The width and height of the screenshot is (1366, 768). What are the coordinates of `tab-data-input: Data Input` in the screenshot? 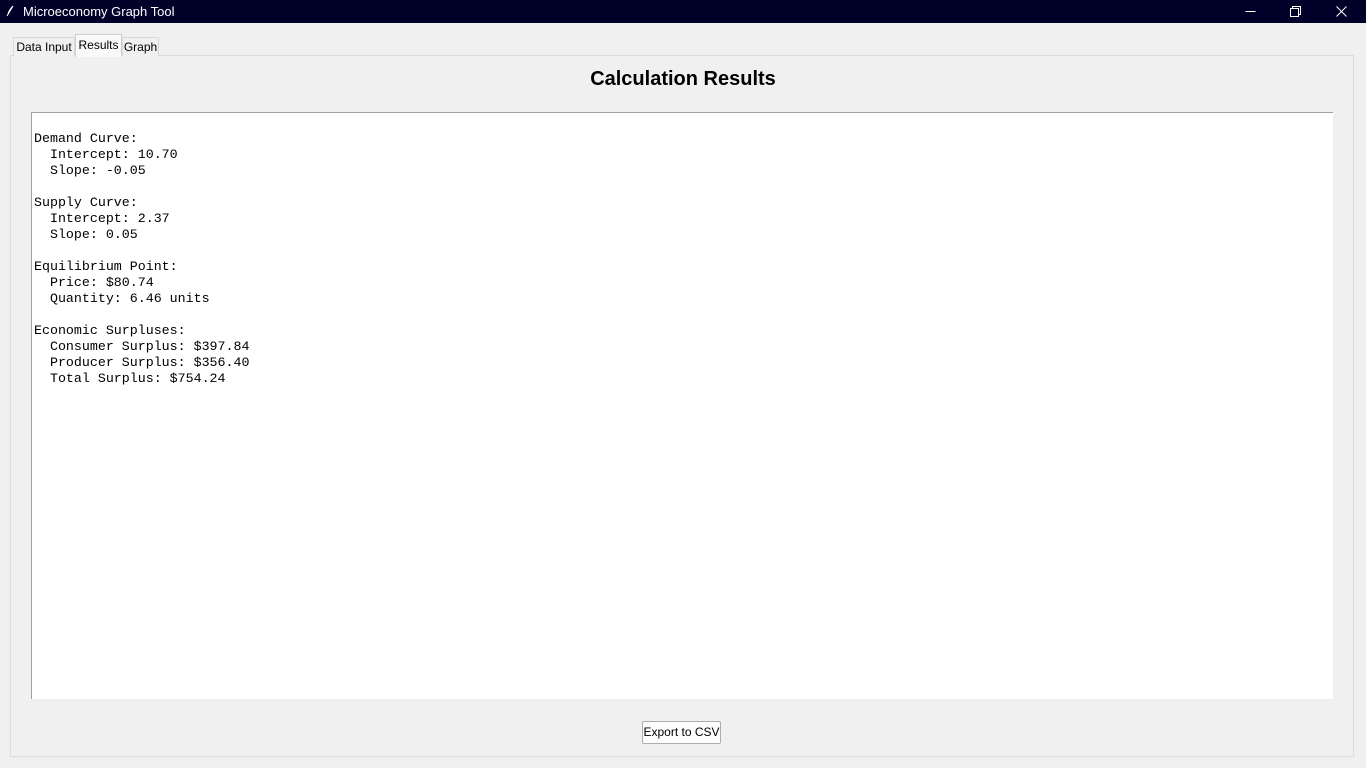 It's located at (44, 46).